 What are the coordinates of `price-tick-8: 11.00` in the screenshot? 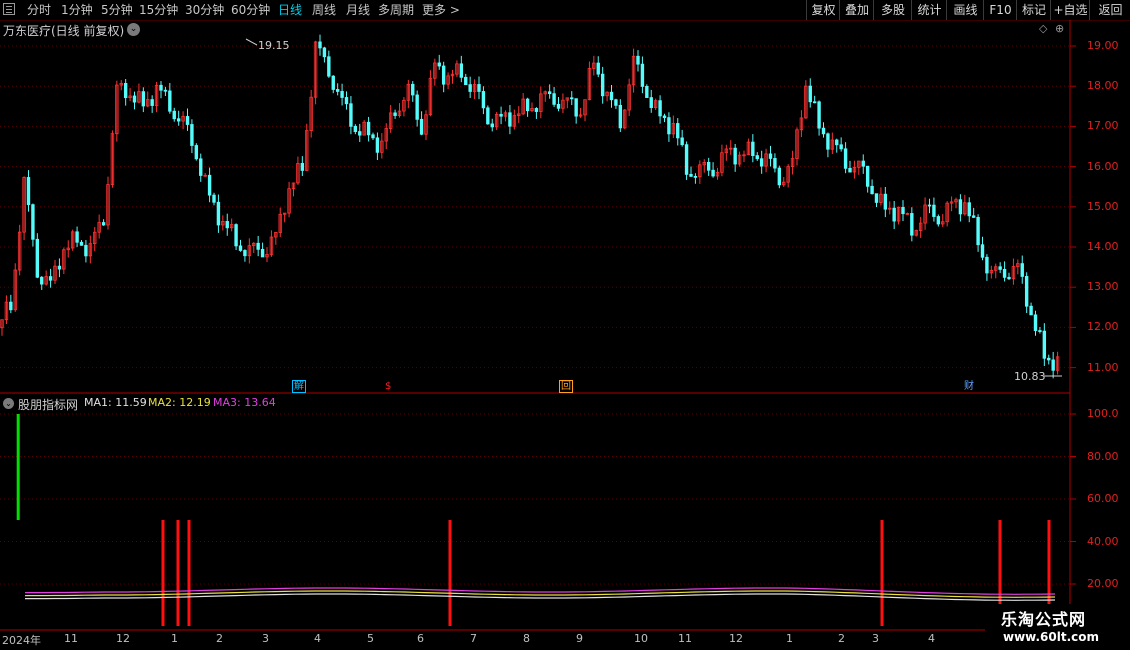 It's located at (1103, 367).